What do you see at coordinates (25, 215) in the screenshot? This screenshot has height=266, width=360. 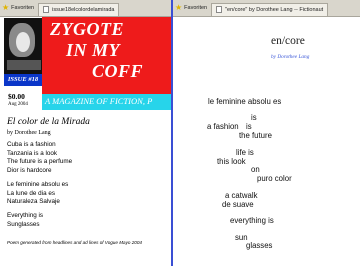 I see `poem-line: Everything is` at bounding box center [25, 215].